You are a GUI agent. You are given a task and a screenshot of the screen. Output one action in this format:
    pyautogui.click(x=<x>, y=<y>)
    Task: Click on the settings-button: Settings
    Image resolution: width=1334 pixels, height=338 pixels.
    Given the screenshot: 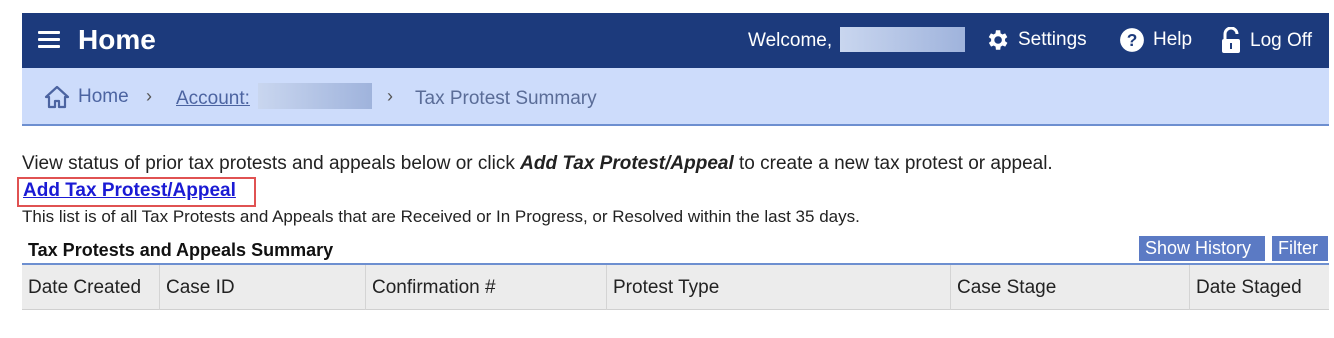 What is the action you would take?
    pyautogui.click(x=1035, y=40)
    